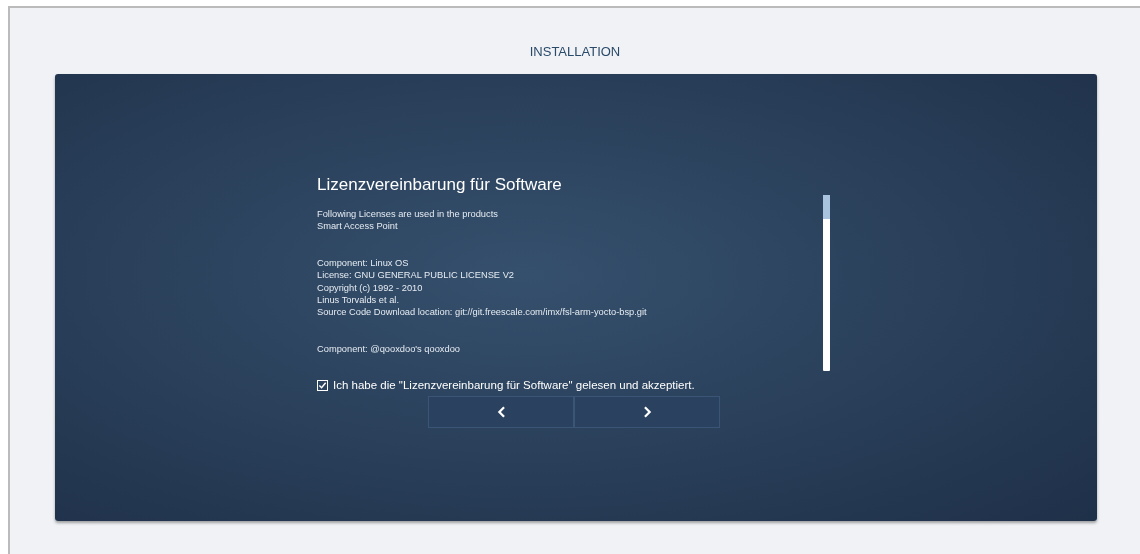 The height and width of the screenshot is (554, 1140). Describe the element at coordinates (826, 283) in the screenshot. I see `scrollbar` at that location.